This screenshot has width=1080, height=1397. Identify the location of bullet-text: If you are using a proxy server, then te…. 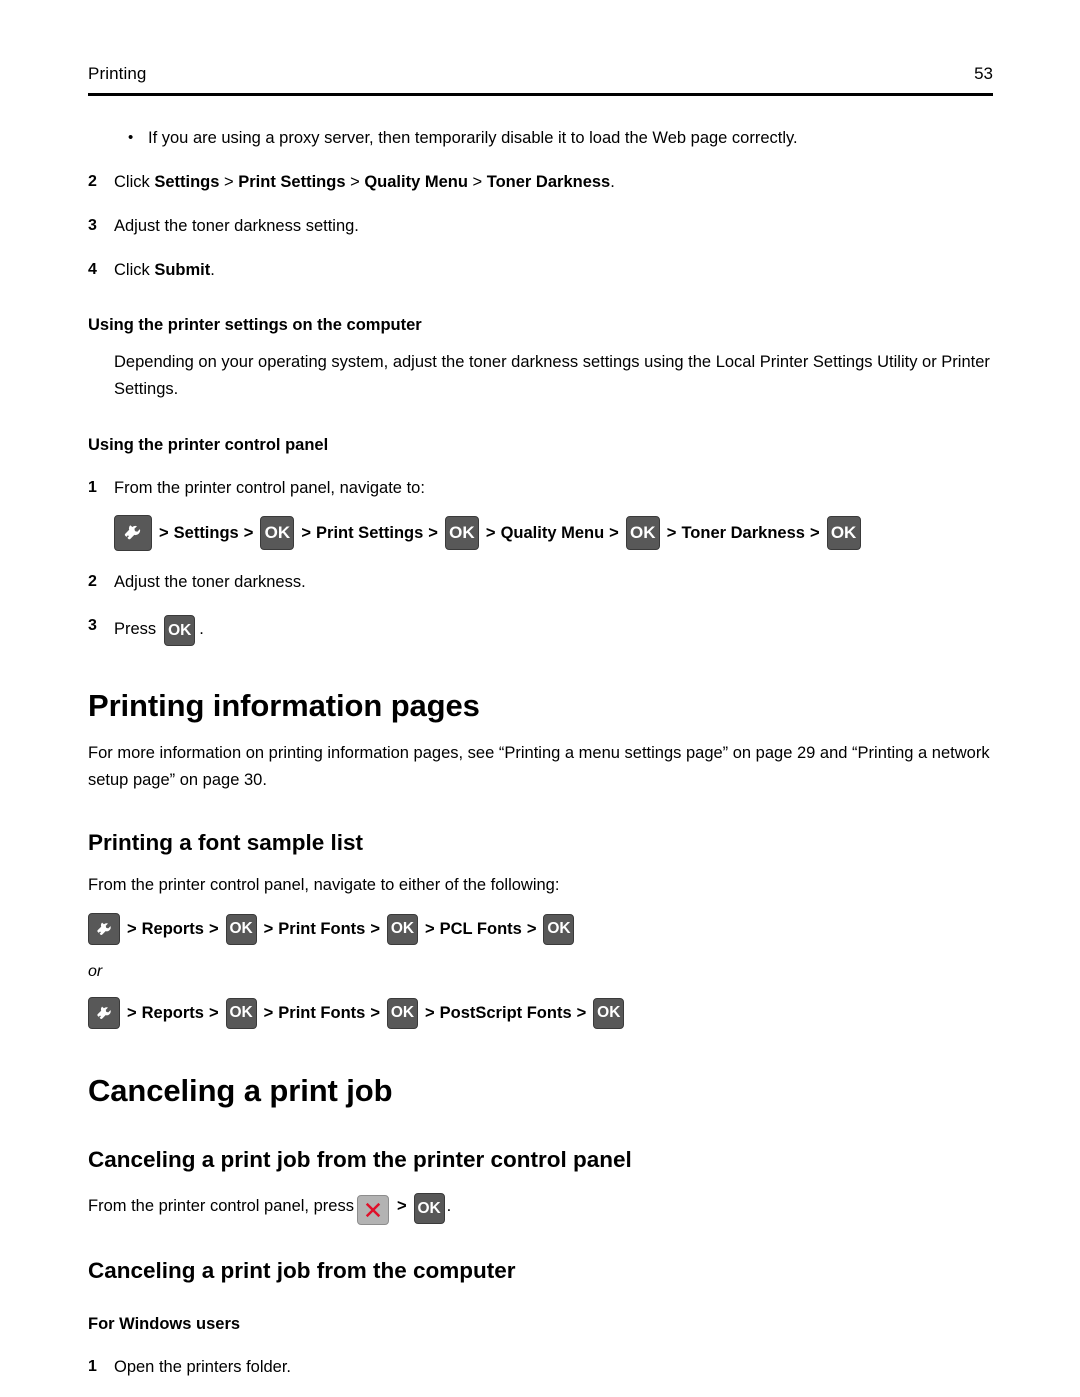
(473, 138).